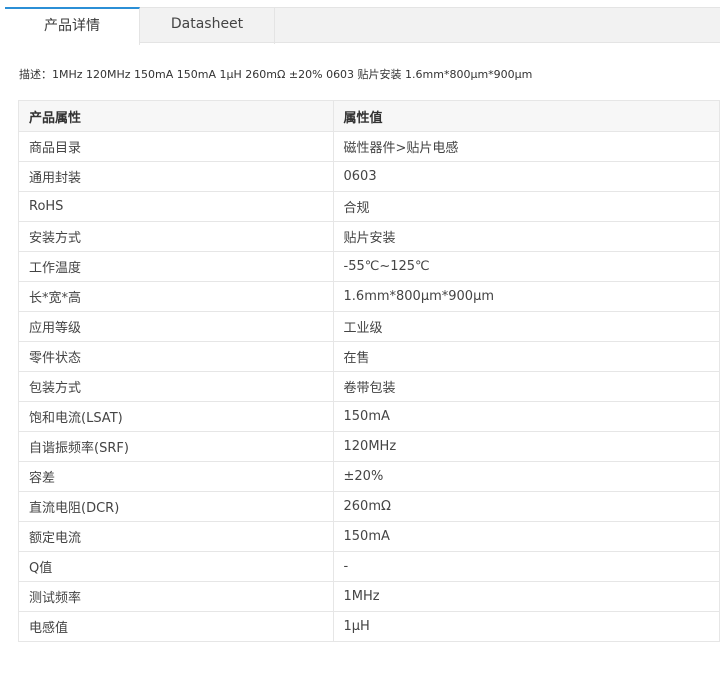 The image size is (720, 676). I want to click on attribute-name-cell: 电感值, so click(176, 626).